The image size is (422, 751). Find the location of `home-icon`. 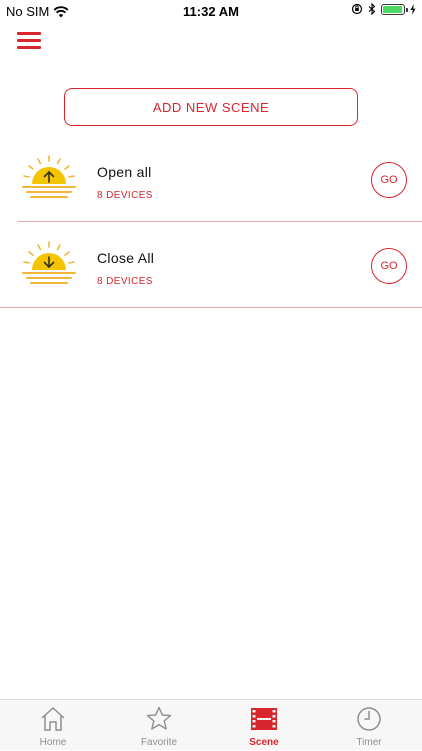

home-icon is located at coordinates (53, 719).